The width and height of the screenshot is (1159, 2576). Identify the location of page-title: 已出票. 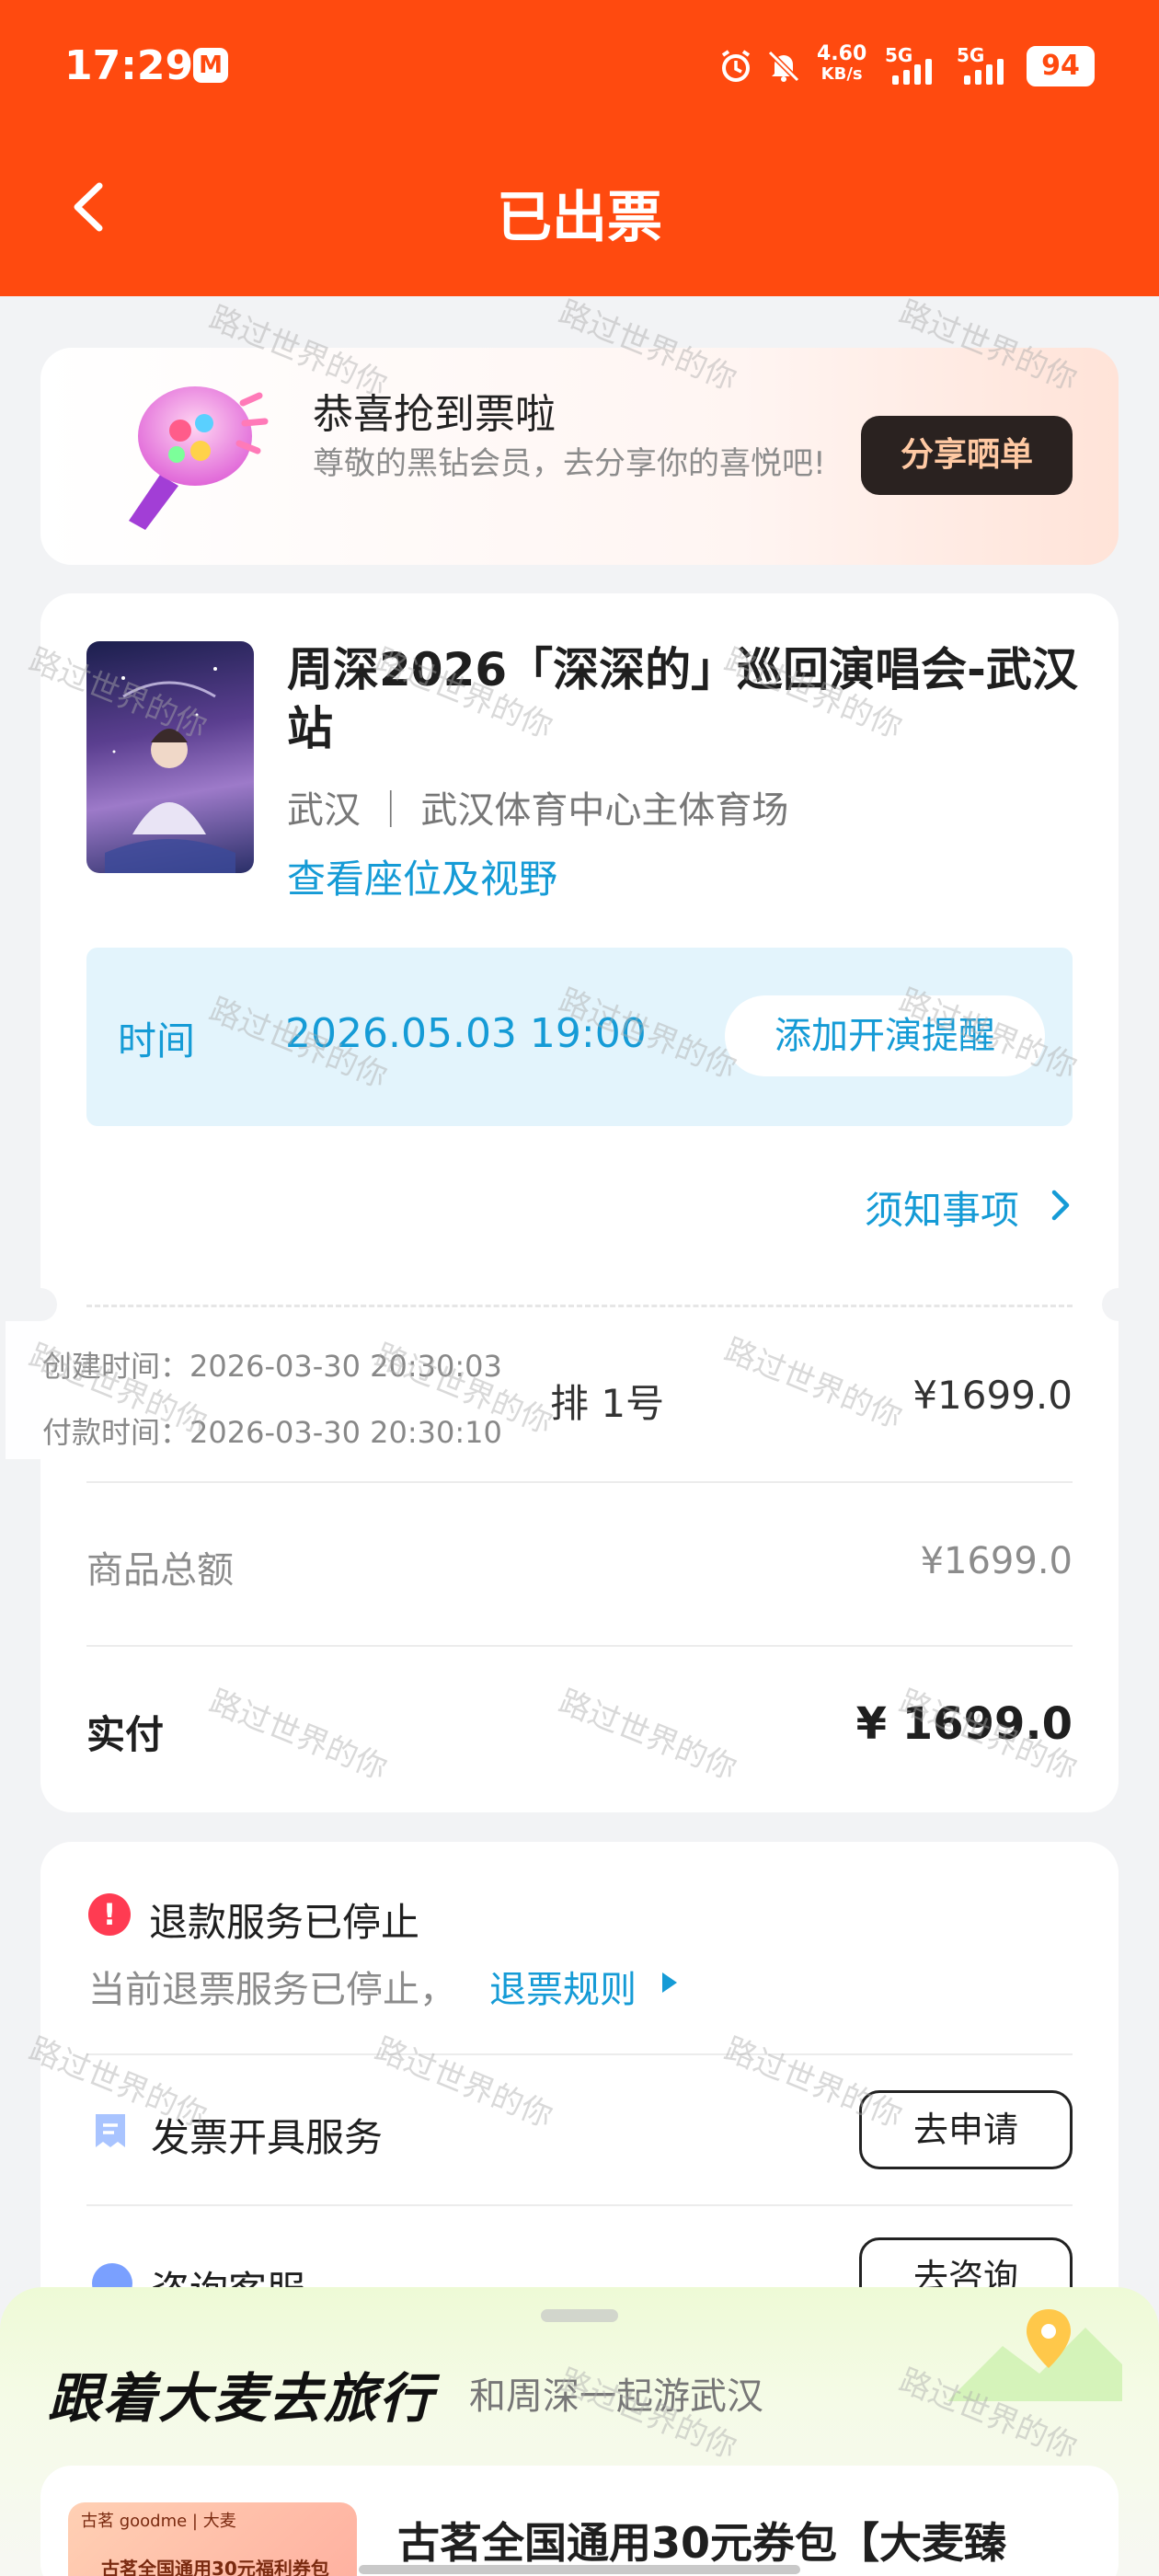
(579, 218).